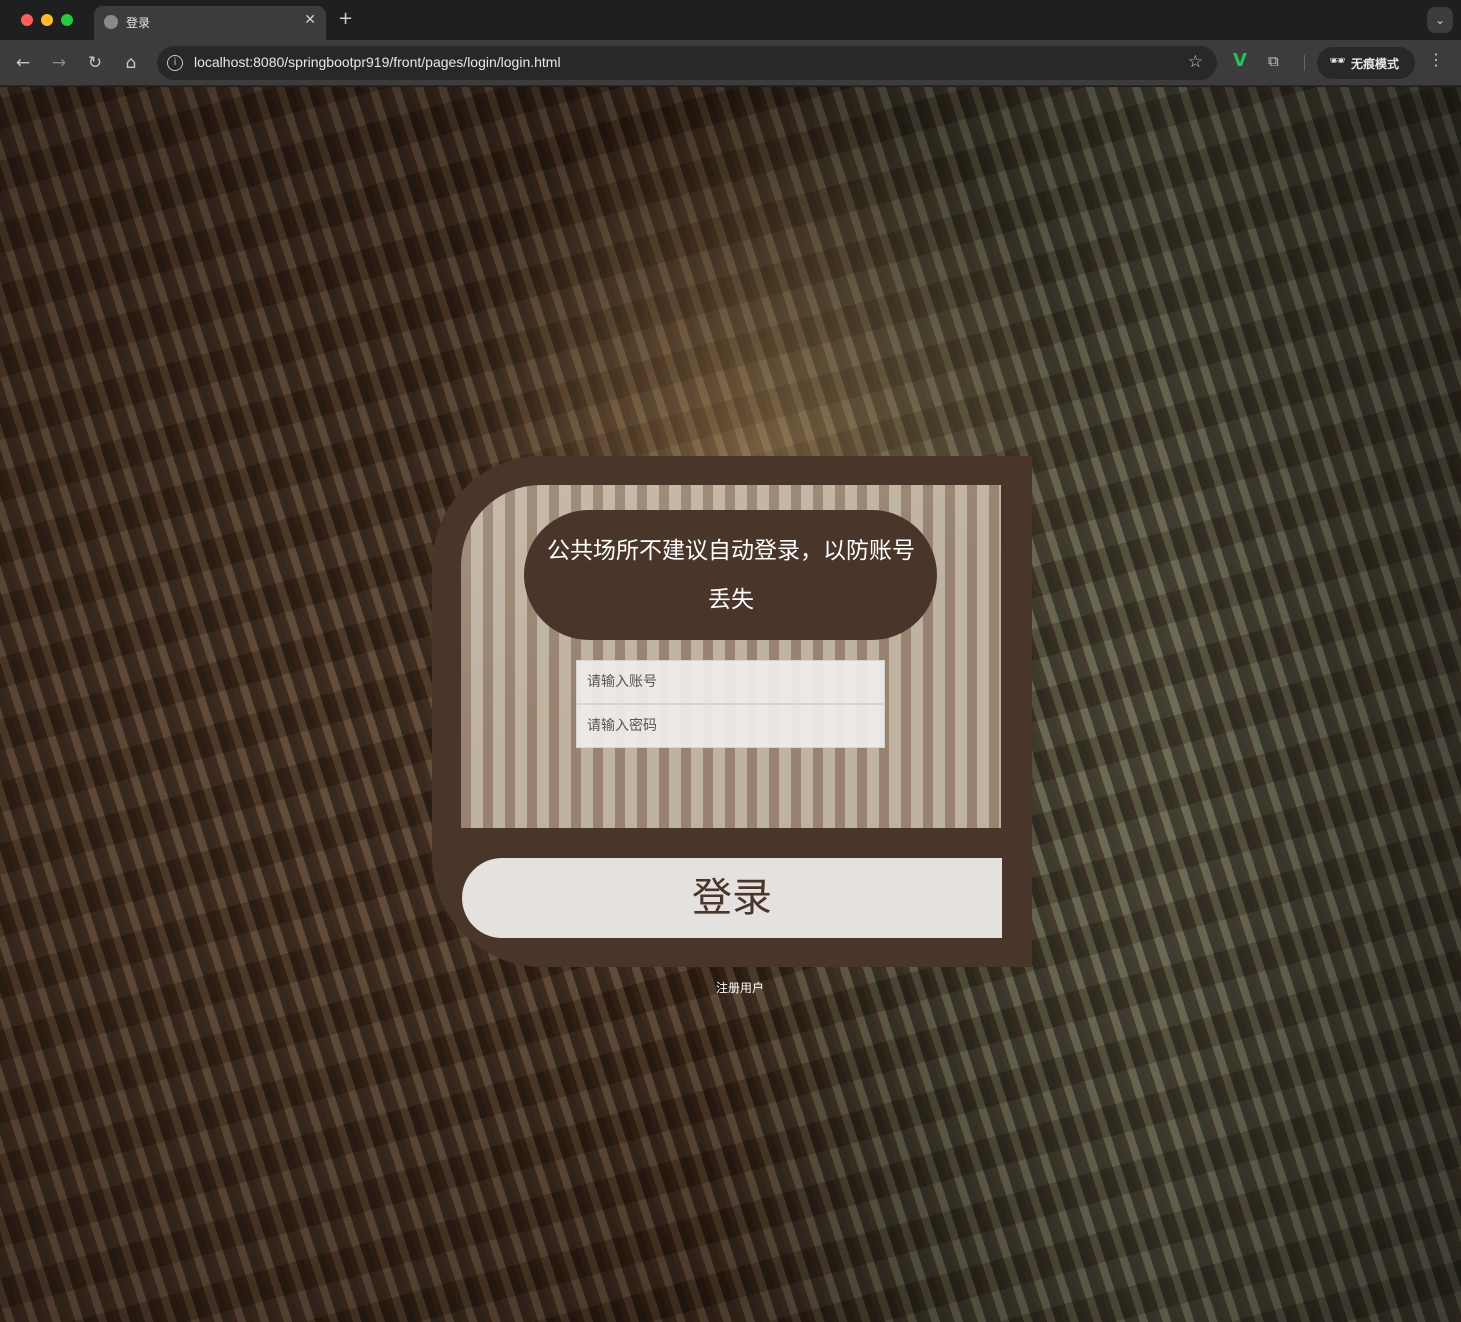  What do you see at coordinates (1337, 61) in the screenshot?
I see `incognito-icon: 🕶` at bounding box center [1337, 61].